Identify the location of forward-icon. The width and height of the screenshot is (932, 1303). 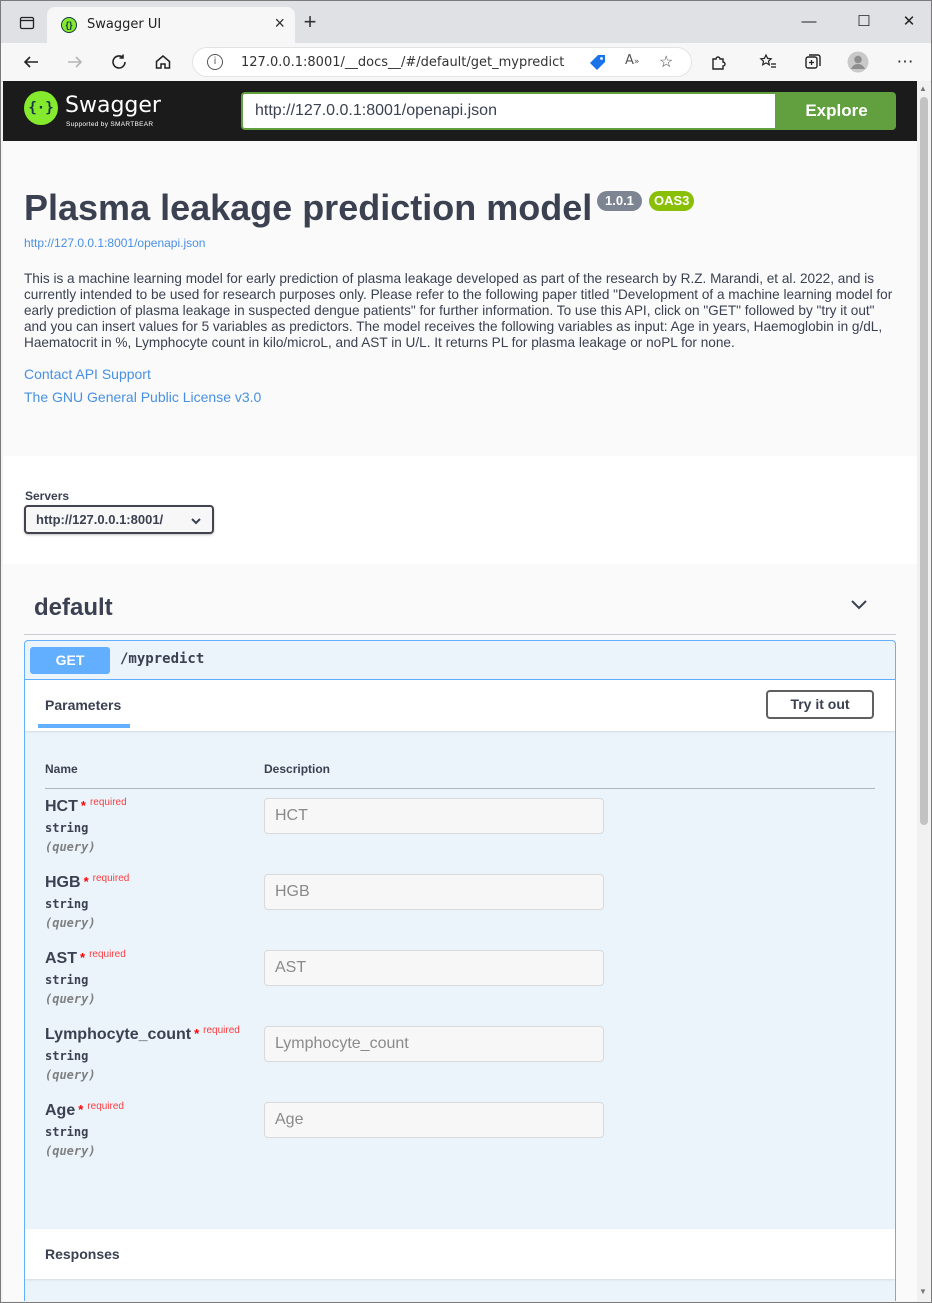
(75, 62).